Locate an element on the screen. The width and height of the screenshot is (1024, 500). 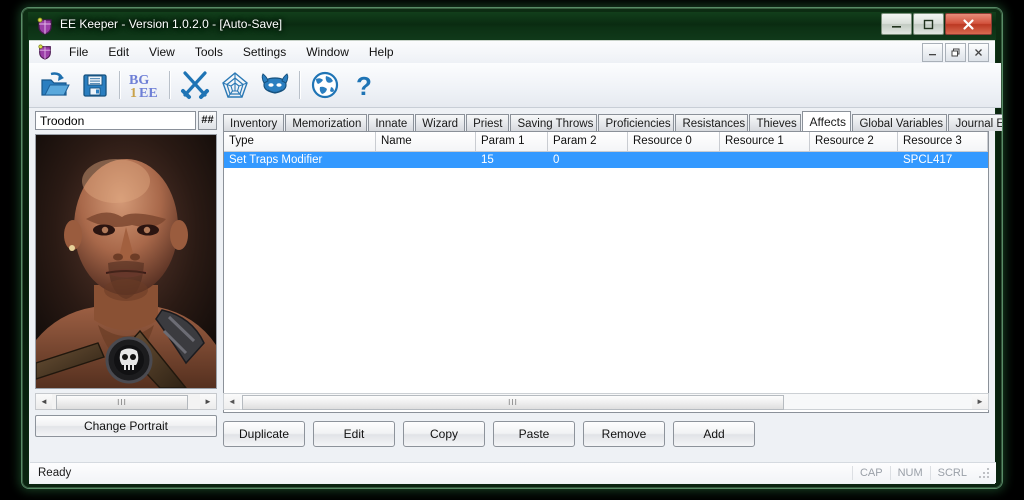
column-header-name: Name is located at coordinates (426, 141).